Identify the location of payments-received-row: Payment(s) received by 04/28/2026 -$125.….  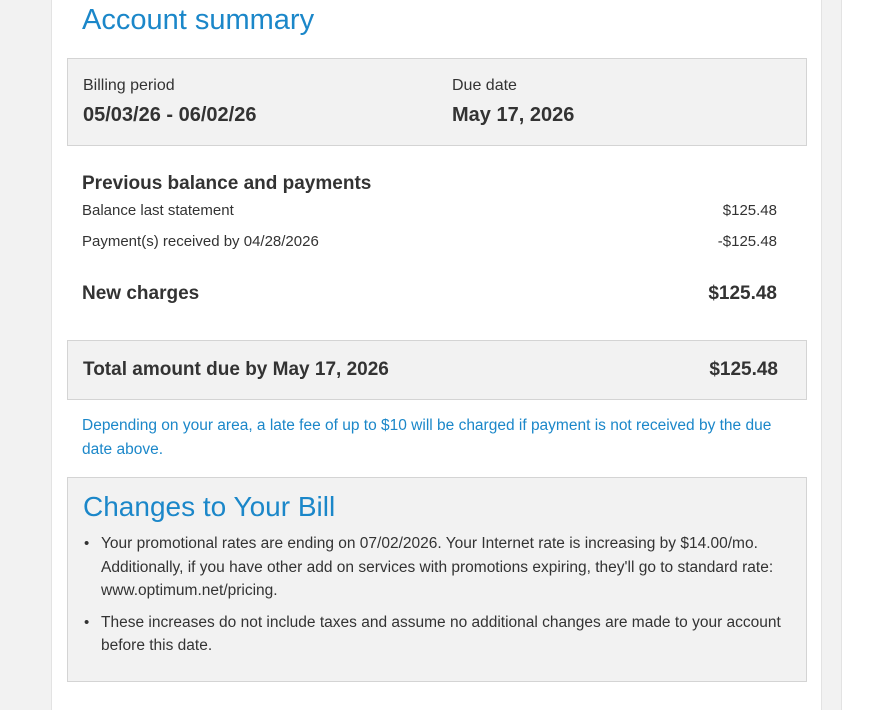
(429, 242).